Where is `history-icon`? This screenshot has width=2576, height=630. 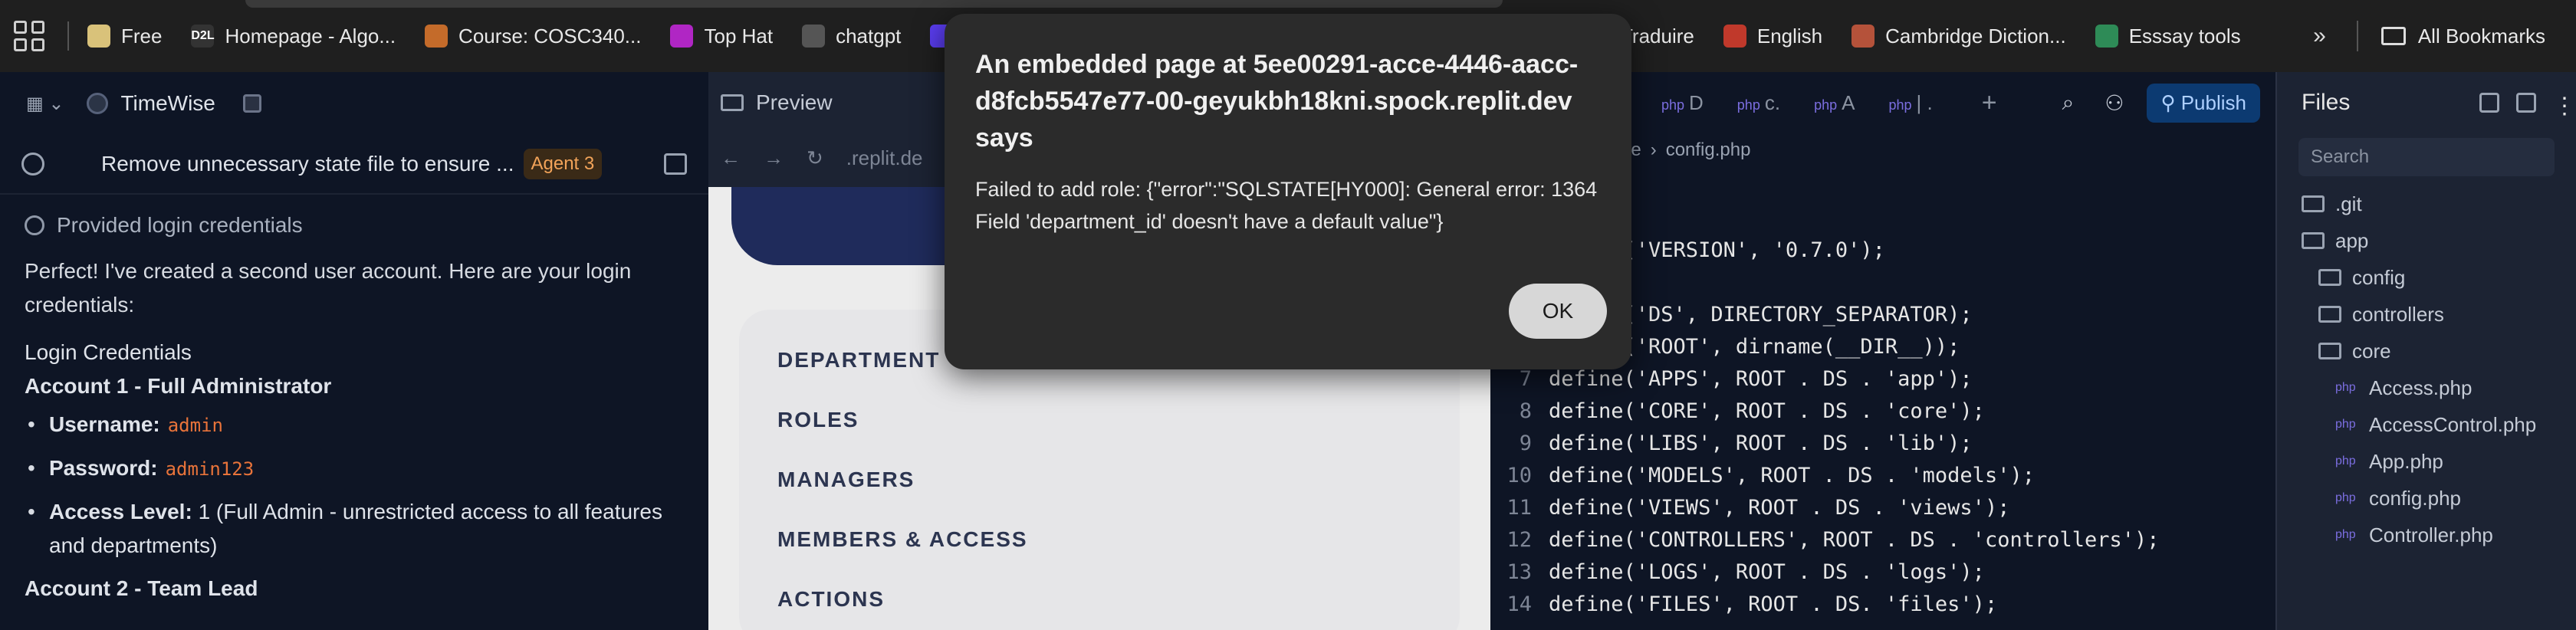 history-icon is located at coordinates (32, 164).